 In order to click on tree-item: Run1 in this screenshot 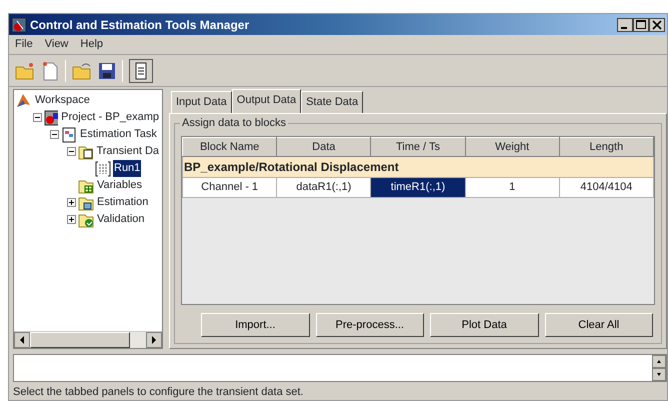, I will do `click(127, 168)`.